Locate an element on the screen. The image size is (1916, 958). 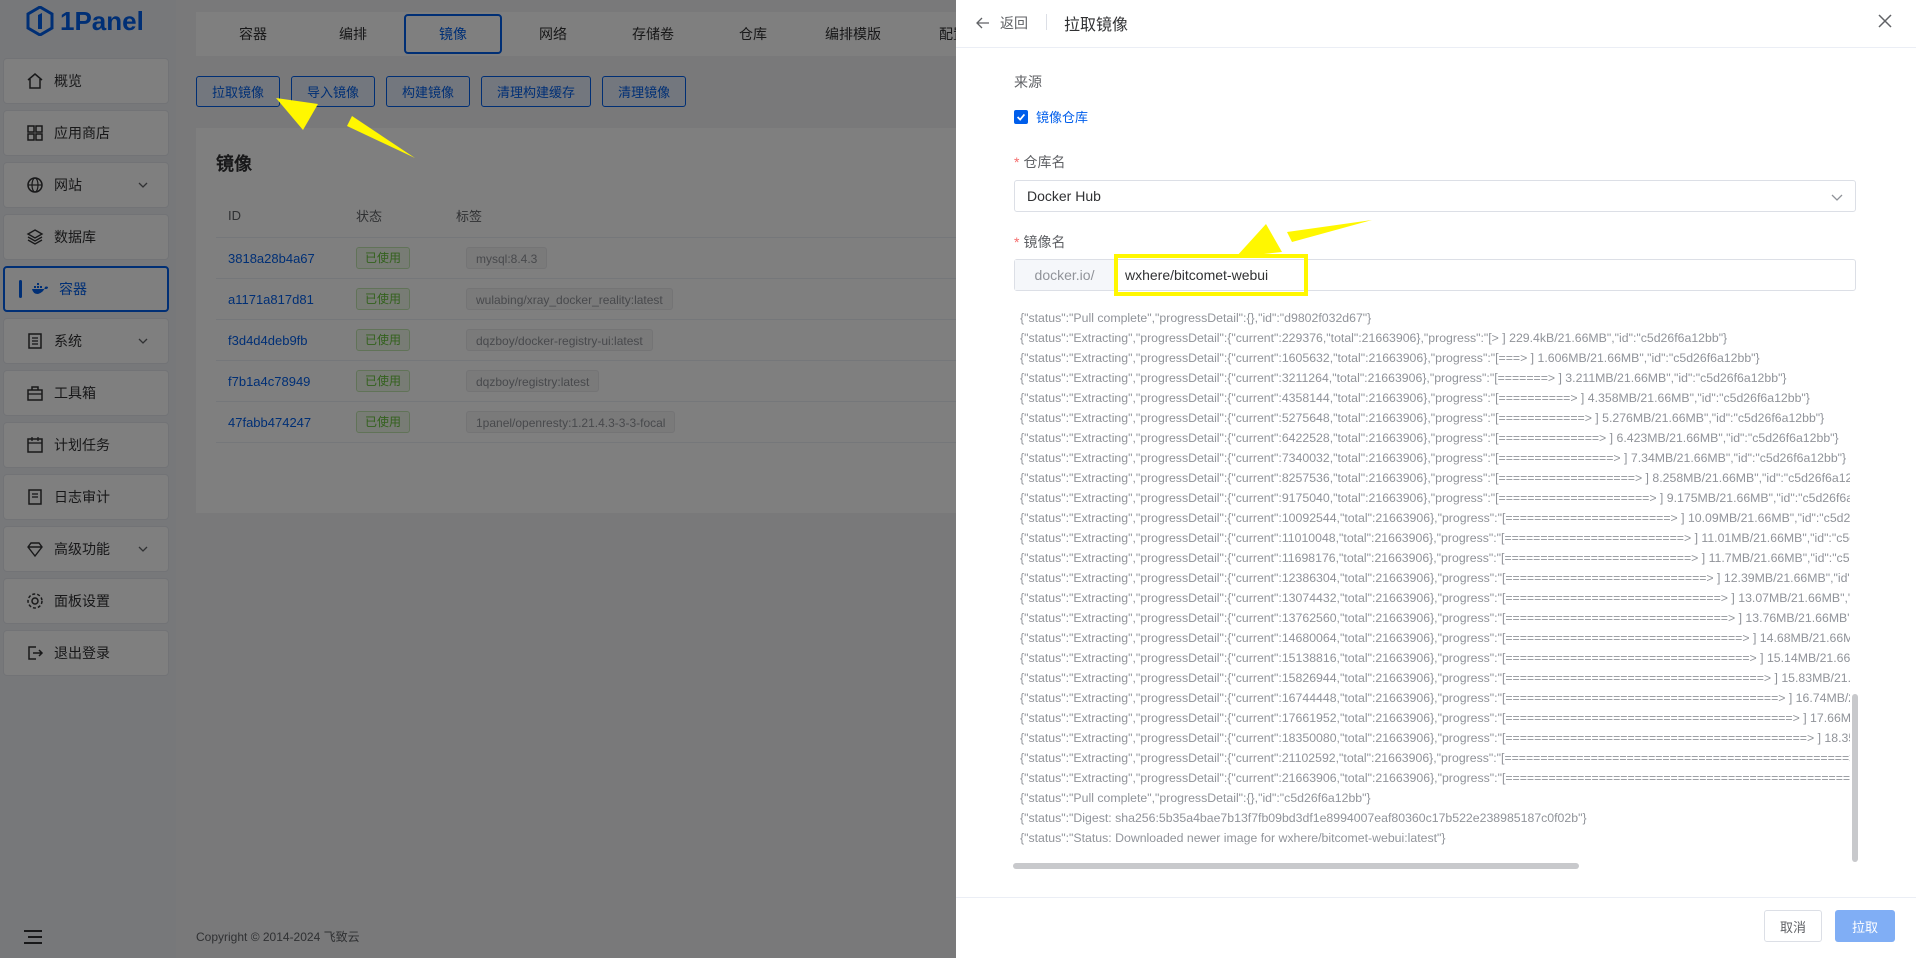
checkbox-label: 镜像仓库 is located at coordinates (1062, 117).